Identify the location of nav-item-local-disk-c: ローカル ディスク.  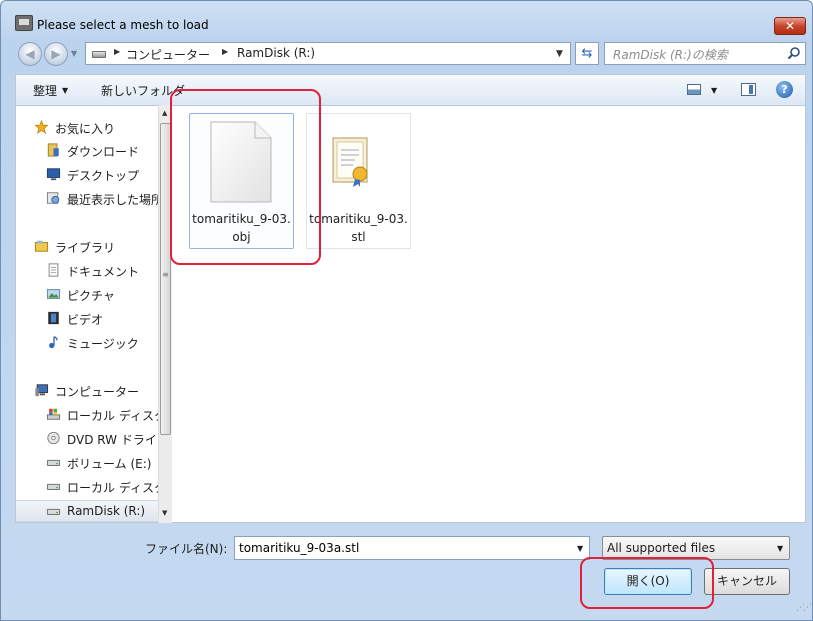
(87, 415).